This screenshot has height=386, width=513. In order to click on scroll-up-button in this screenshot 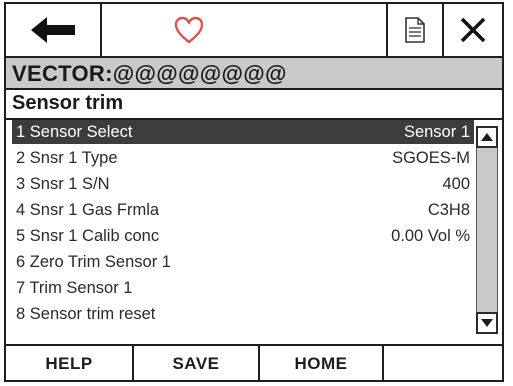, I will do `click(487, 137)`.